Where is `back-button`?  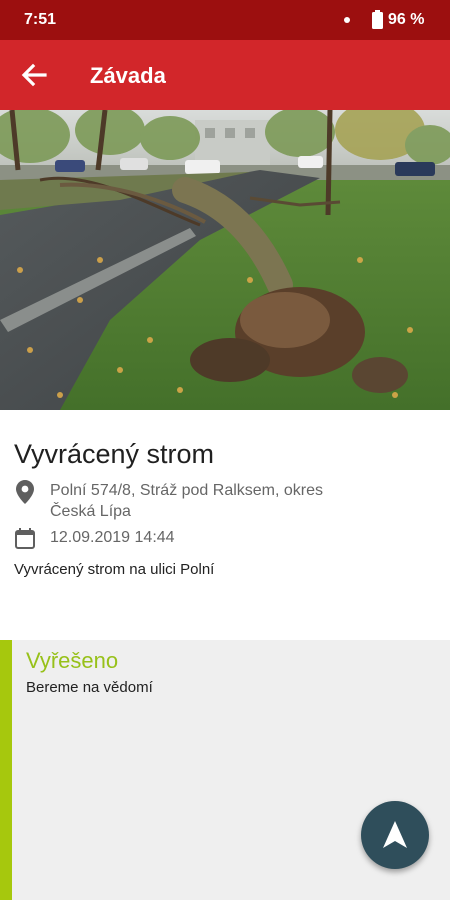 back-button is located at coordinates (34, 75).